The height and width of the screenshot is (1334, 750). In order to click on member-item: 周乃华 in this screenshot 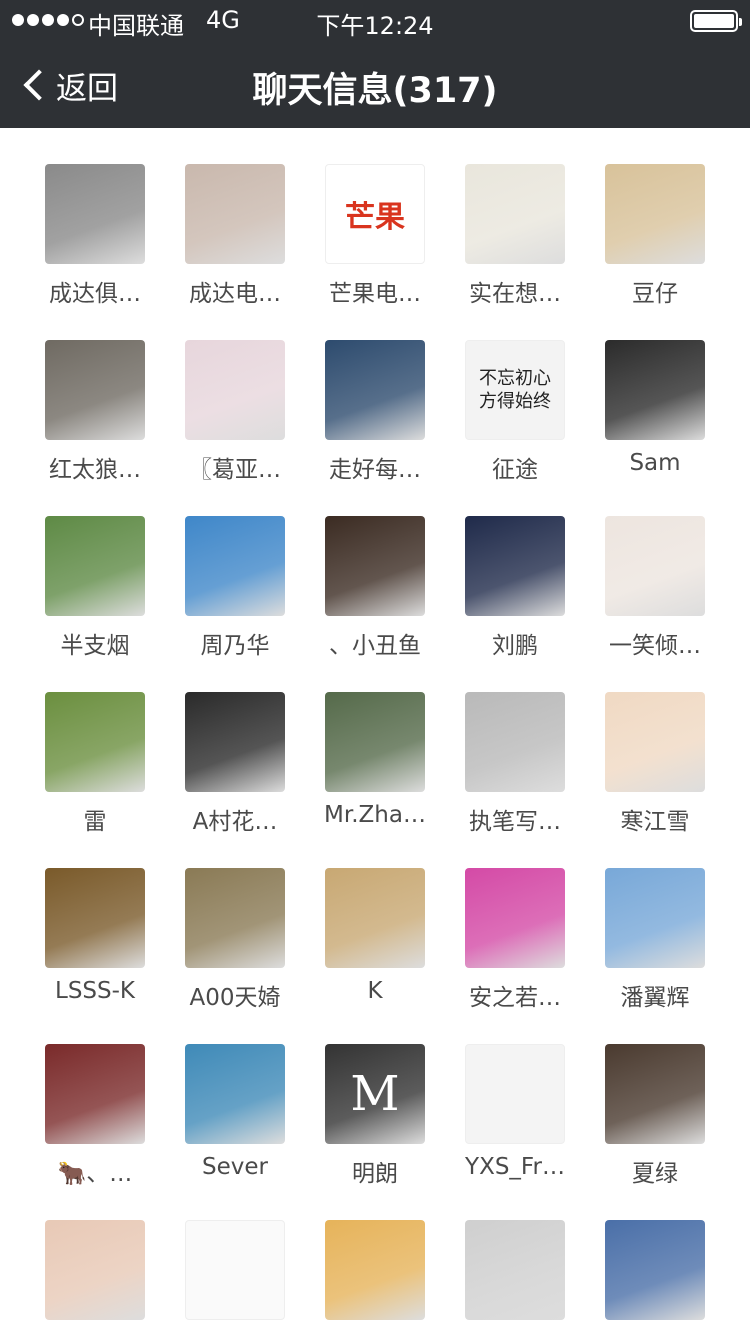, I will do `click(235, 604)`.